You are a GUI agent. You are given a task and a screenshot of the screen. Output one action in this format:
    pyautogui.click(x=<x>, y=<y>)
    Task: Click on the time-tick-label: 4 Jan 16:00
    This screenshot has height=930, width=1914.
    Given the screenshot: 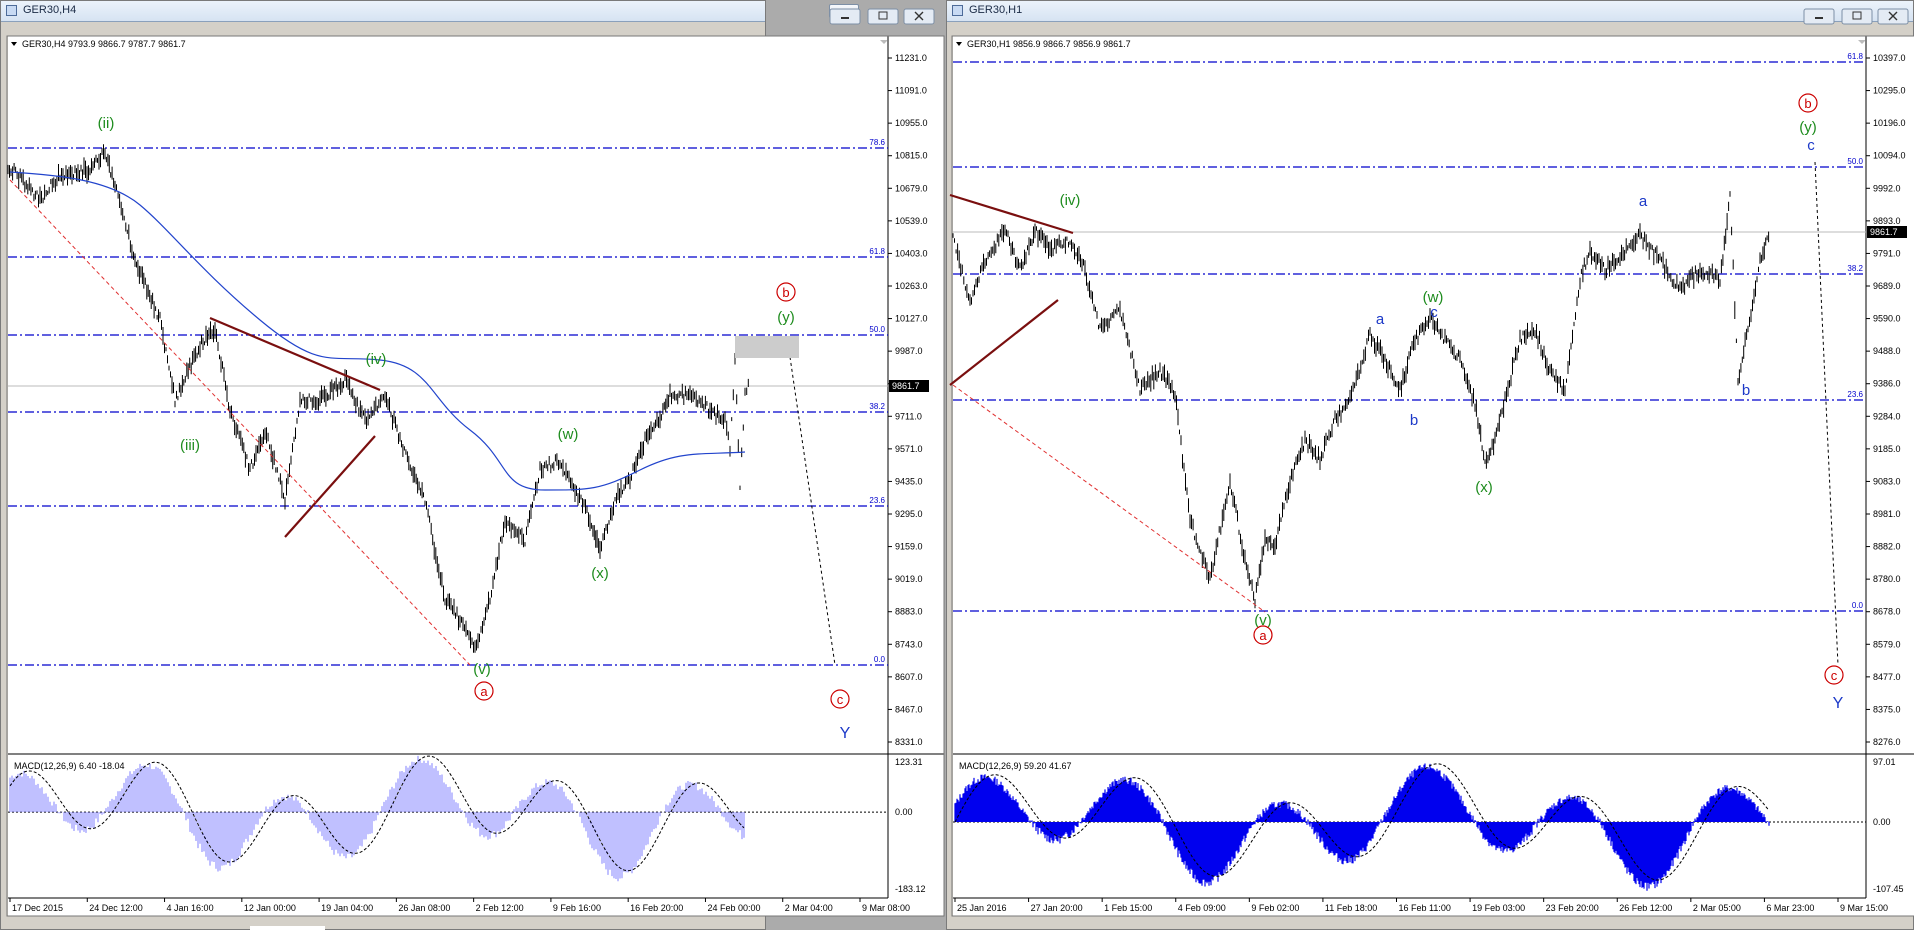 What is the action you would take?
    pyautogui.click(x=190, y=908)
    